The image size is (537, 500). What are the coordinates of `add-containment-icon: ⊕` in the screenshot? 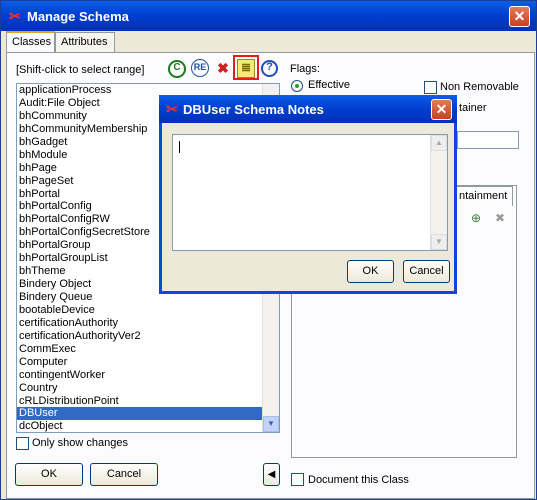 It's located at (478, 218).